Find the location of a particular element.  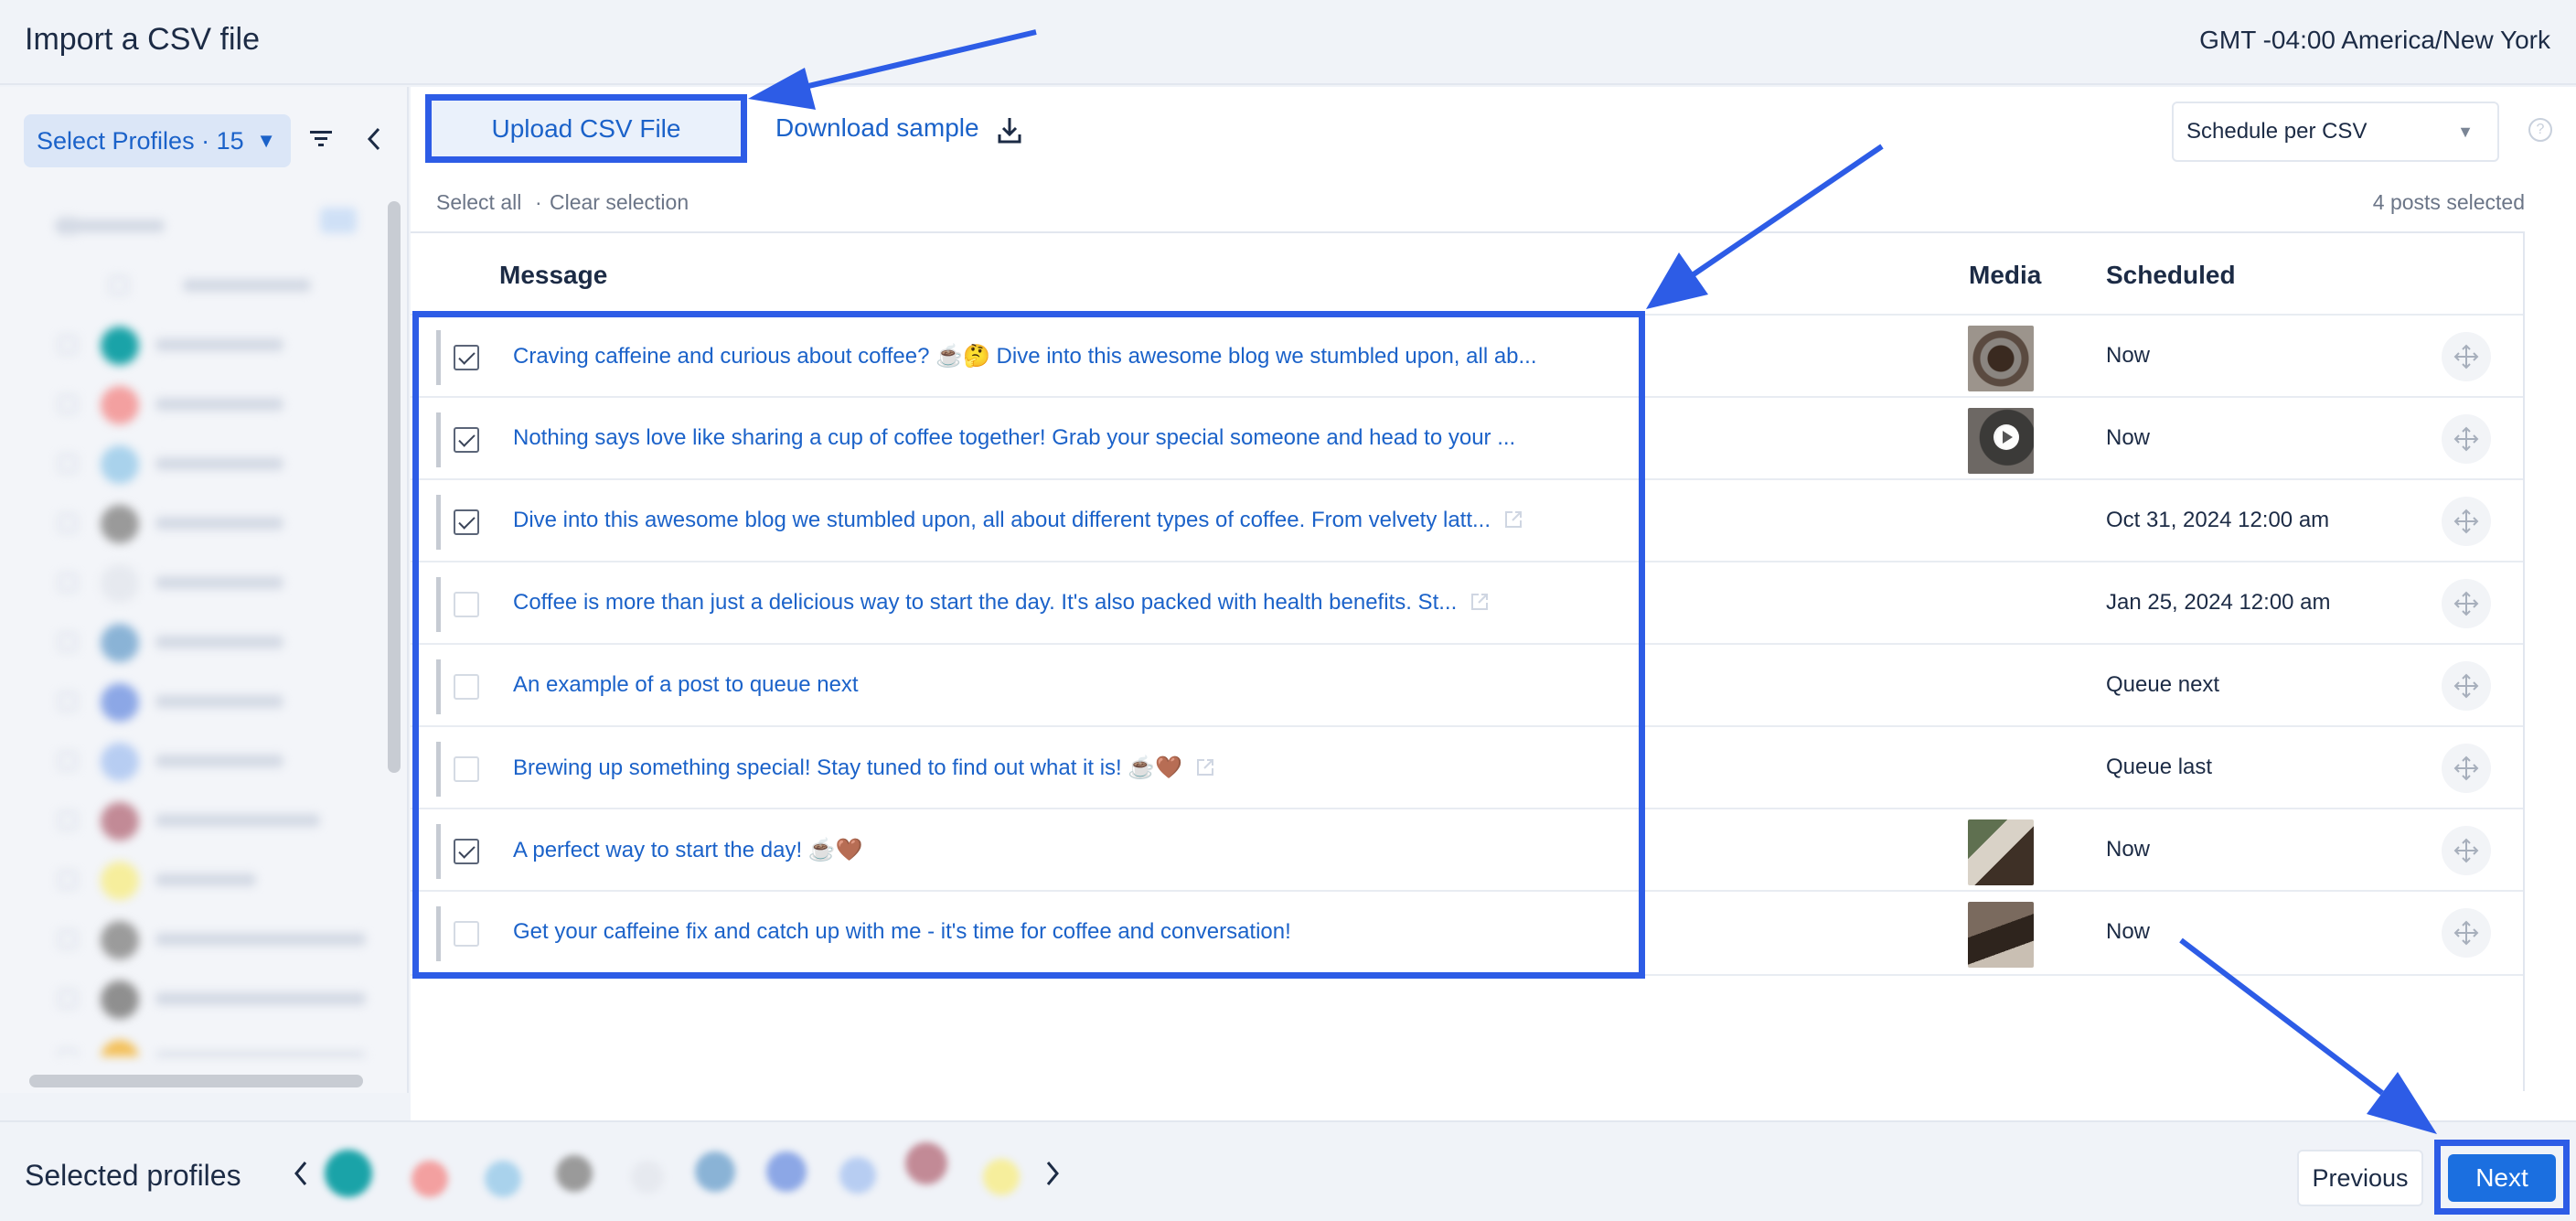

chevron-right-icon is located at coordinates (1052, 1173).